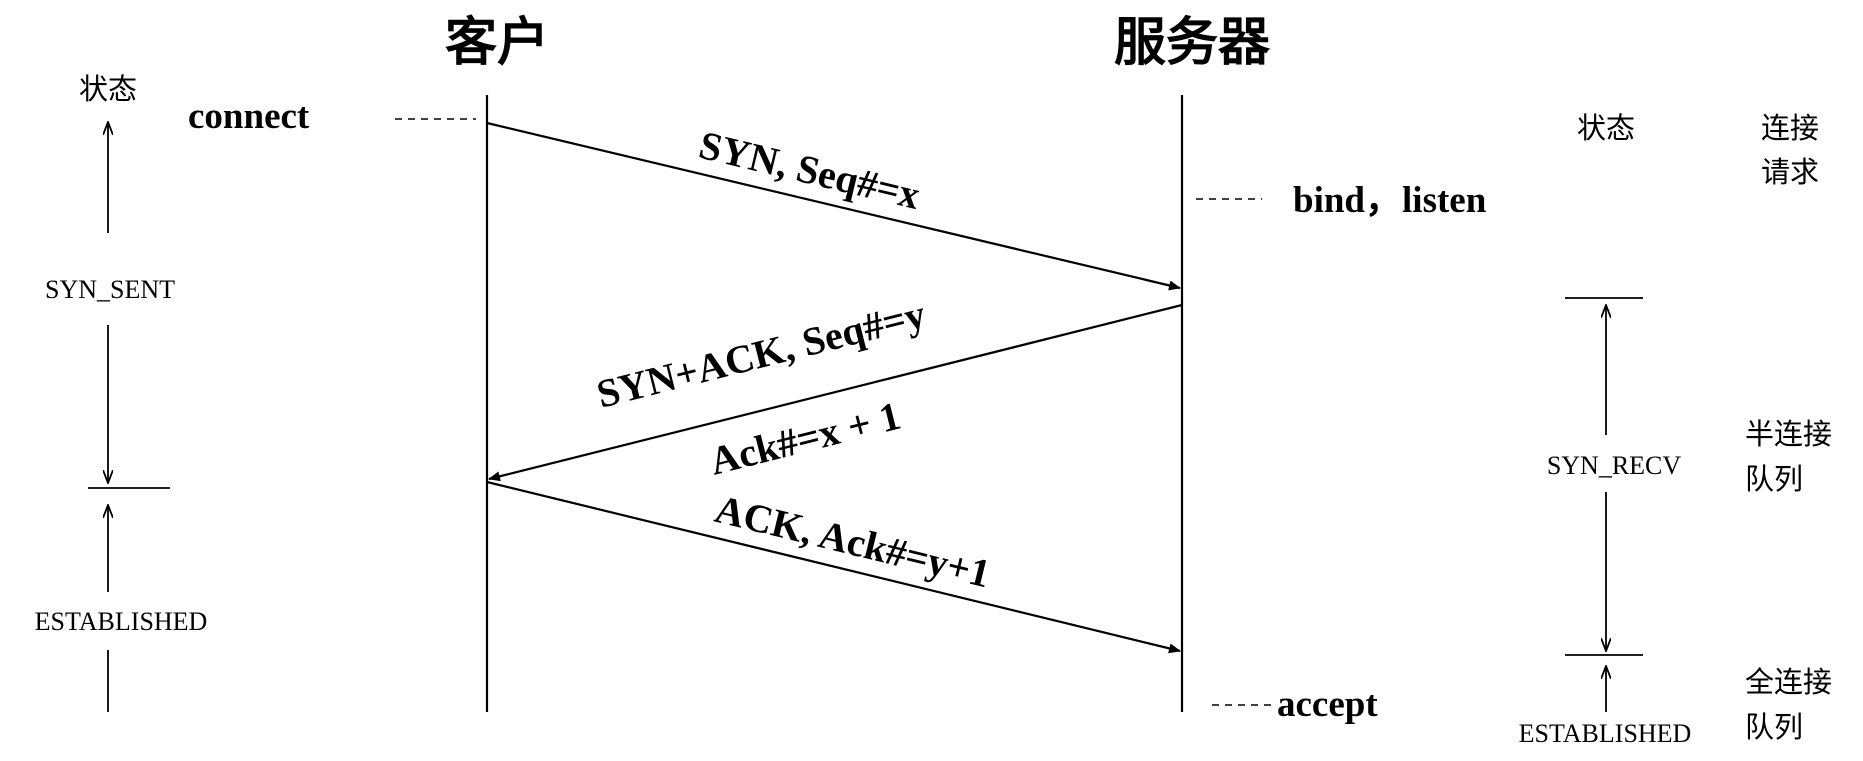 The image size is (1863, 761). What do you see at coordinates (249, 116) in the screenshot?
I see `client-connect-label: connect` at bounding box center [249, 116].